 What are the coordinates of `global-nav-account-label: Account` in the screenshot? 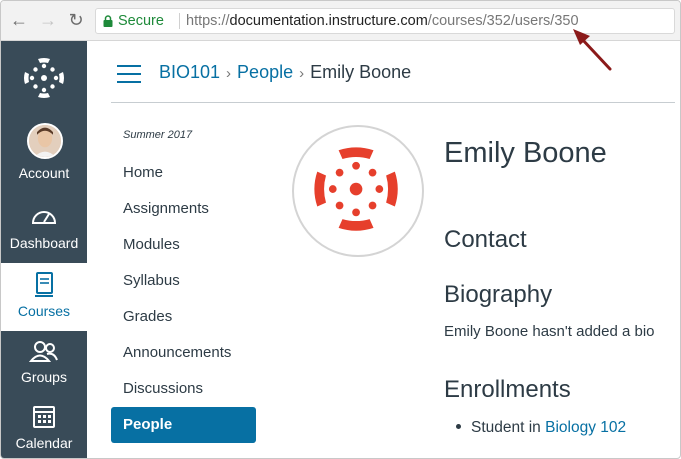 It's located at (44, 173).